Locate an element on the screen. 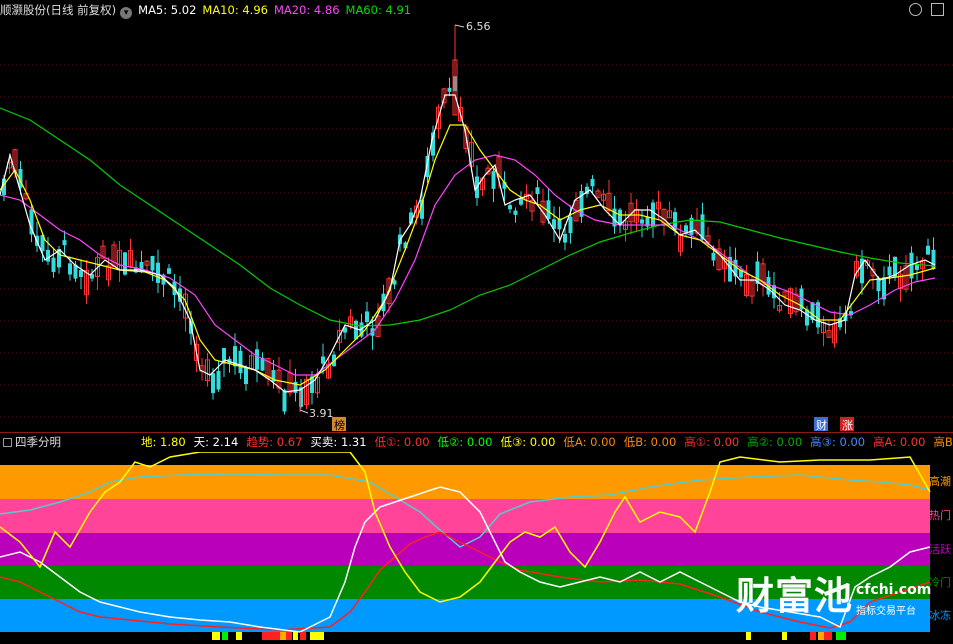 Image resolution: width=953 pixels, height=644 pixels. indicator-value-4: 低①: 0.00 is located at coordinates (402, 442).